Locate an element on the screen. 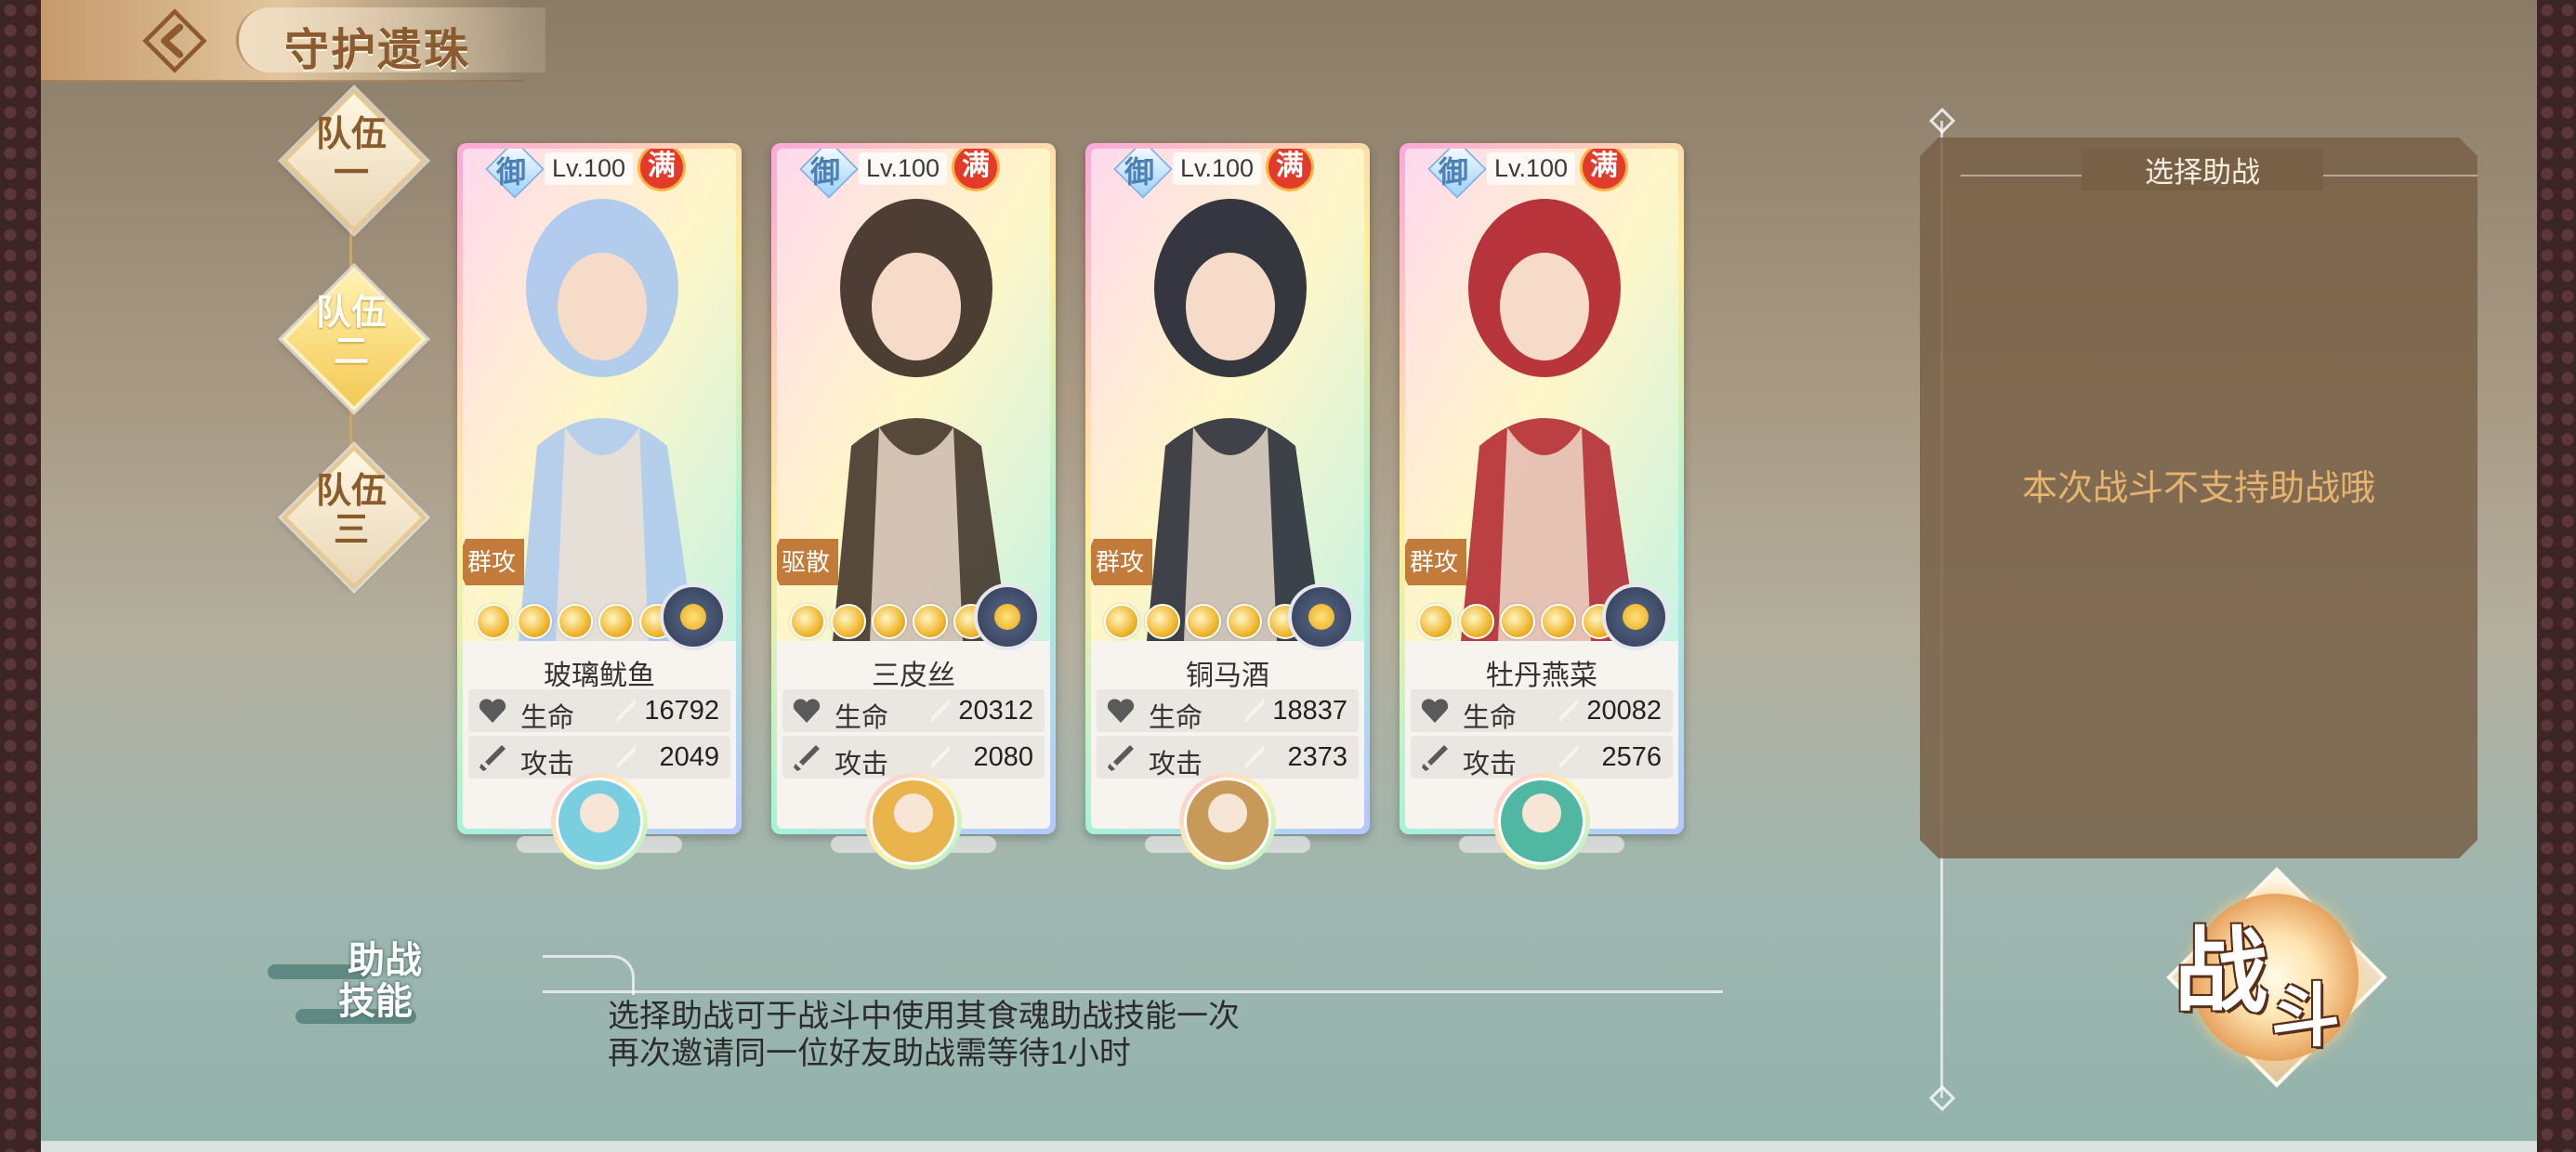 The image size is (2576, 1152). attack-value: 2080 is located at coordinates (1003, 757).